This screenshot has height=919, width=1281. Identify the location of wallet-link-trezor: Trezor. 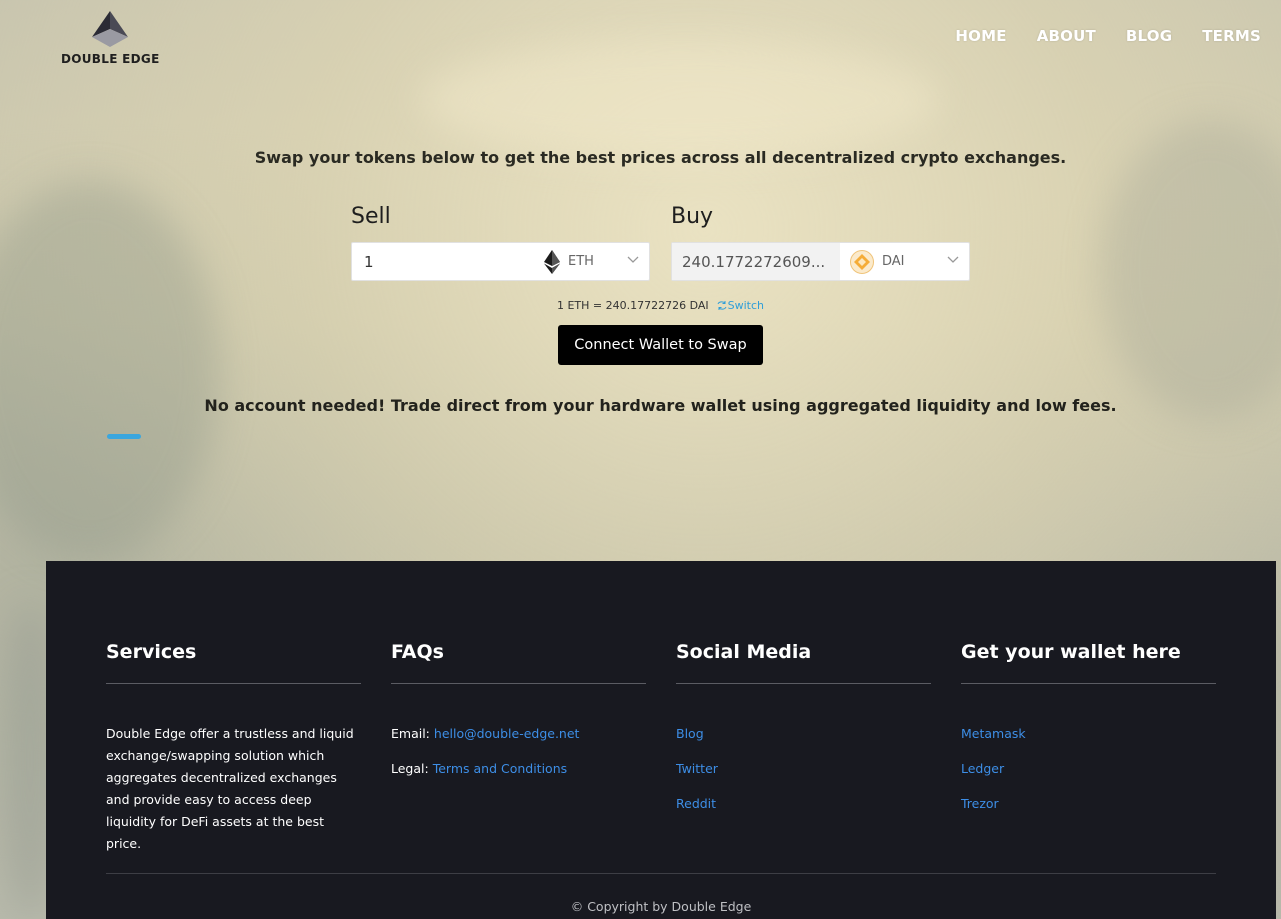
(980, 803).